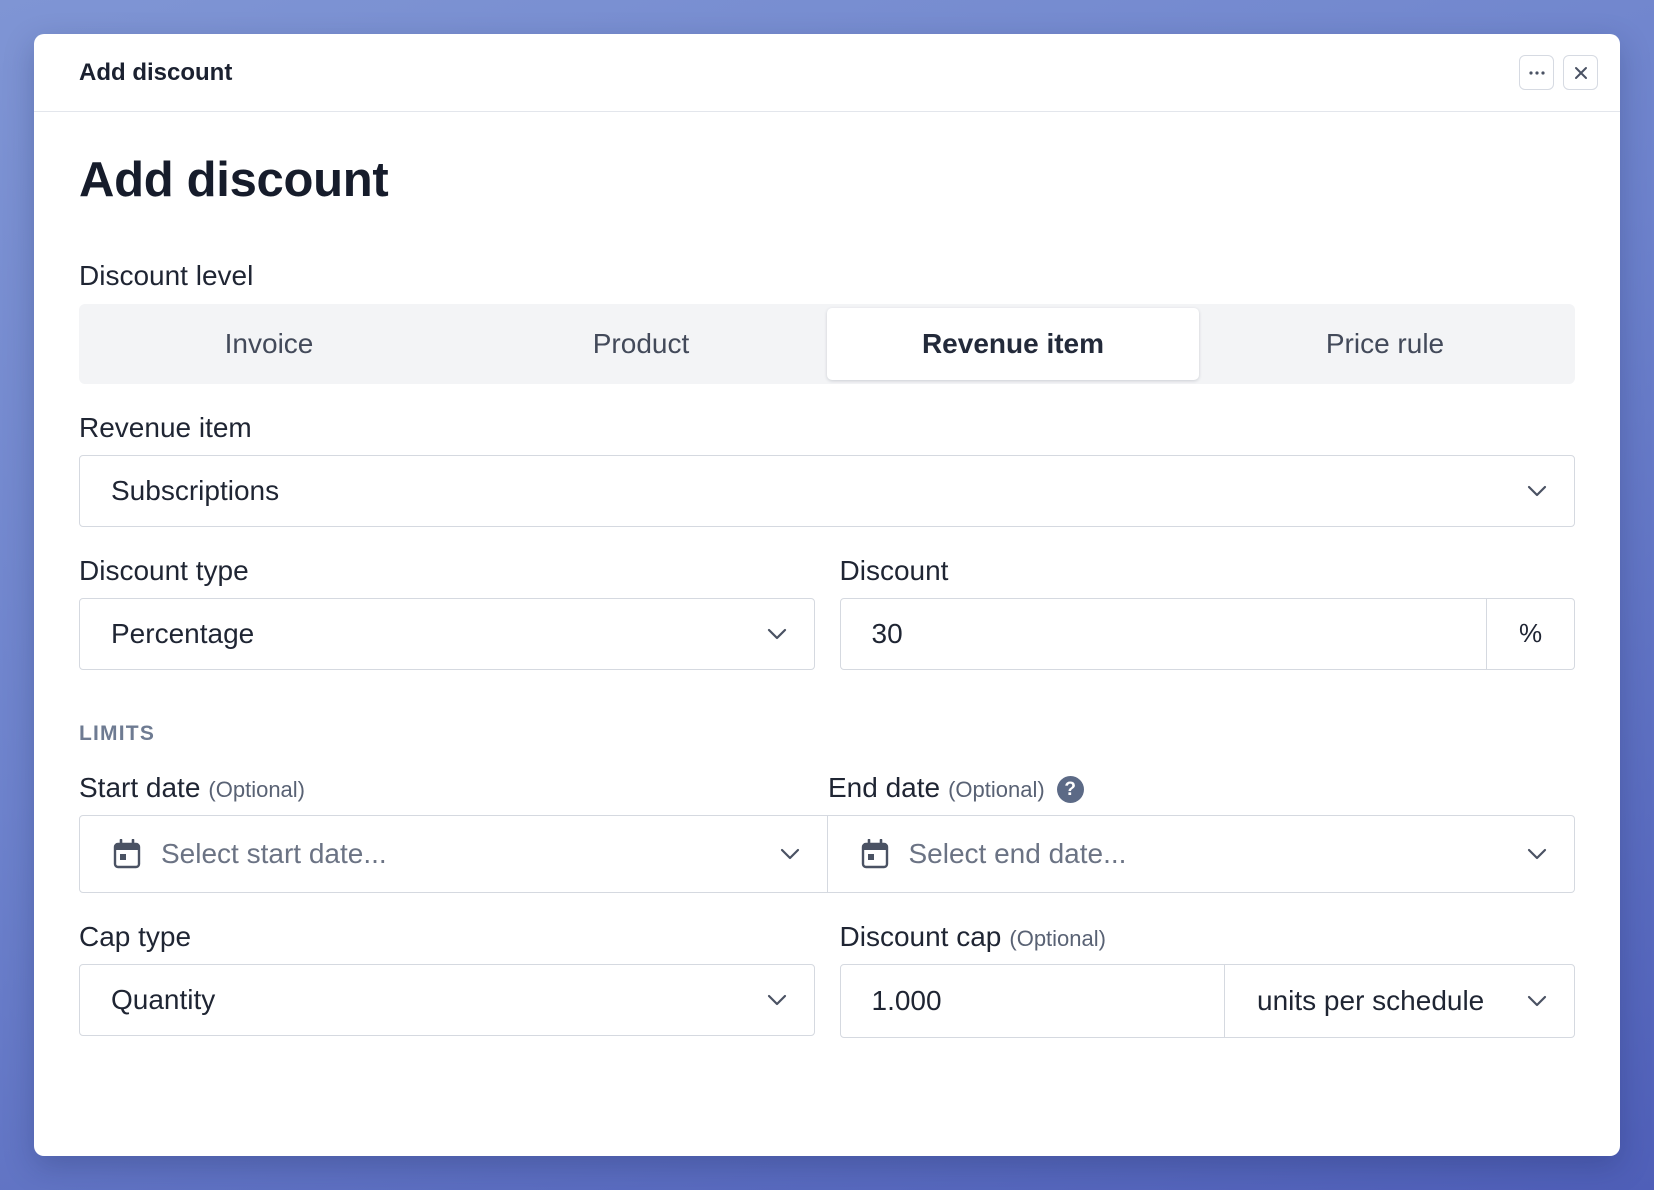 This screenshot has width=1654, height=1190. What do you see at coordinates (1371, 1000) in the screenshot?
I see `cap-unit-value: units per schedule` at bounding box center [1371, 1000].